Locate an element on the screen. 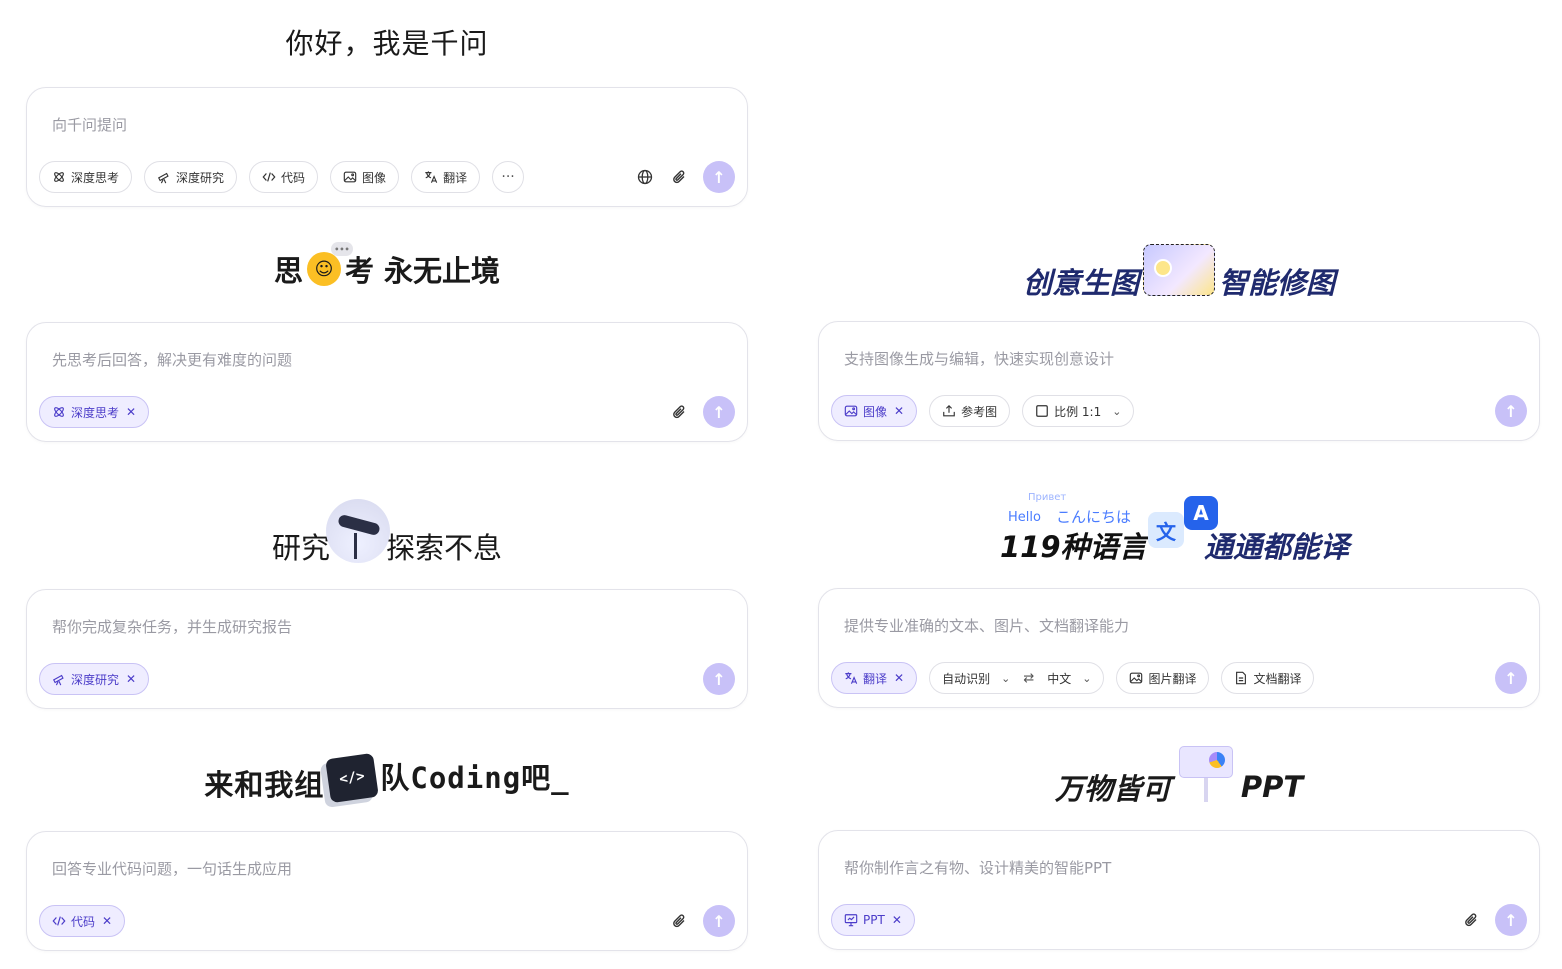 The image size is (1562, 969). image-label: 图像 is located at coordinates (374, 177).